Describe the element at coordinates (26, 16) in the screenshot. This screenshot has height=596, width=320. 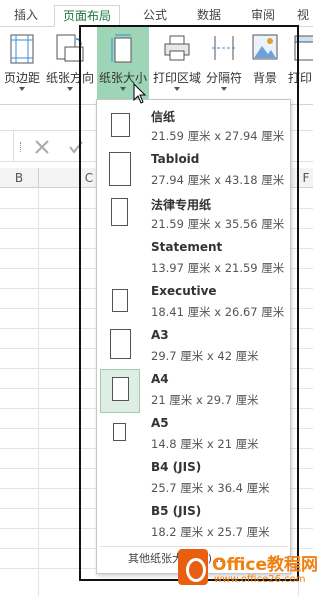
I see `tab-insert: 插入` at that location.